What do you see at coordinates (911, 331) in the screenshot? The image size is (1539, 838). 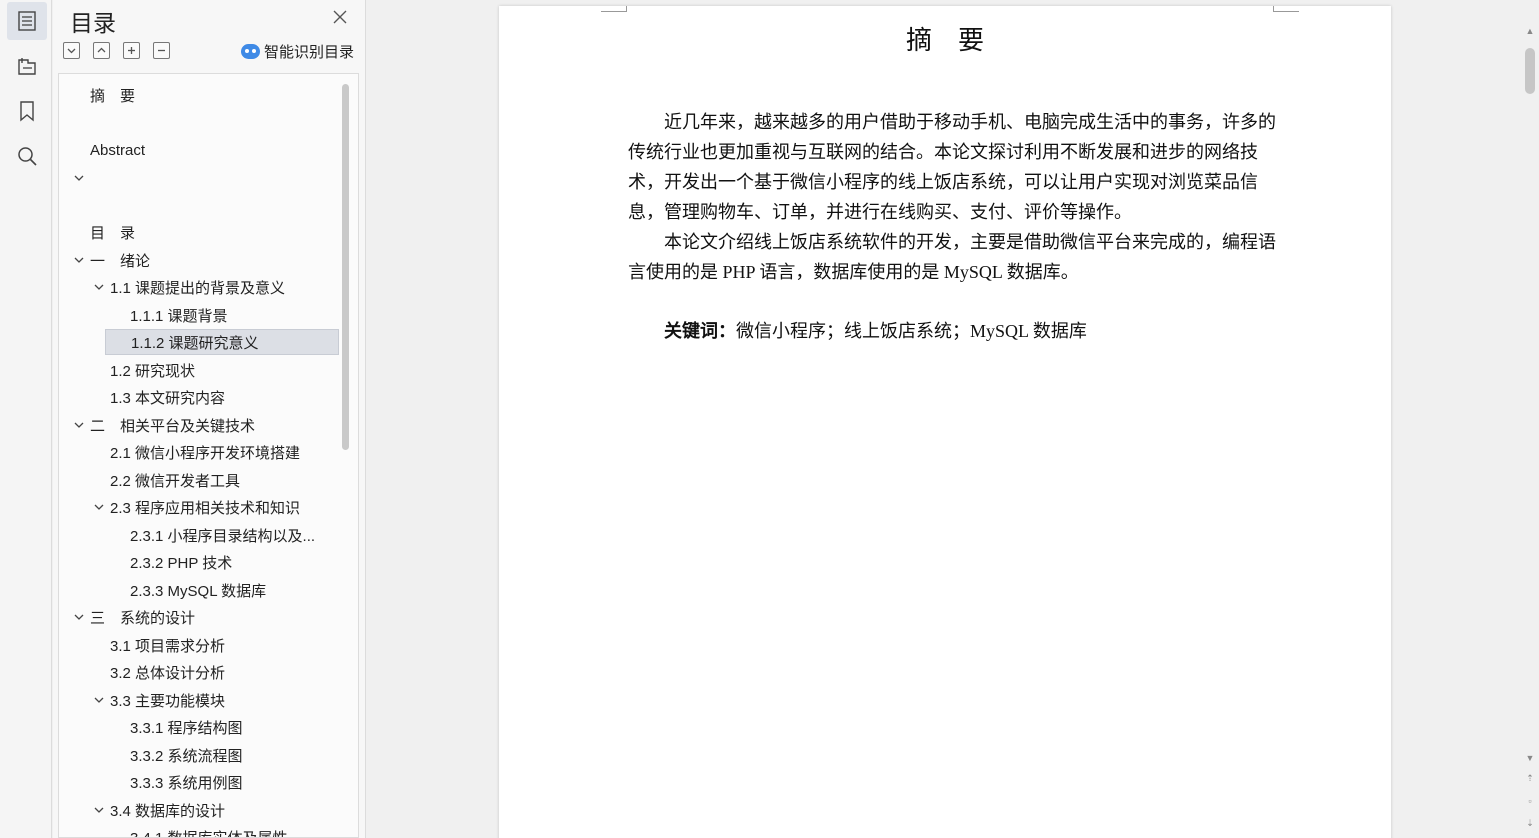 I see `keywords-text: 微信小程序；线上饭店系统；MySQL 数据库` at bounding box center [911, 331].